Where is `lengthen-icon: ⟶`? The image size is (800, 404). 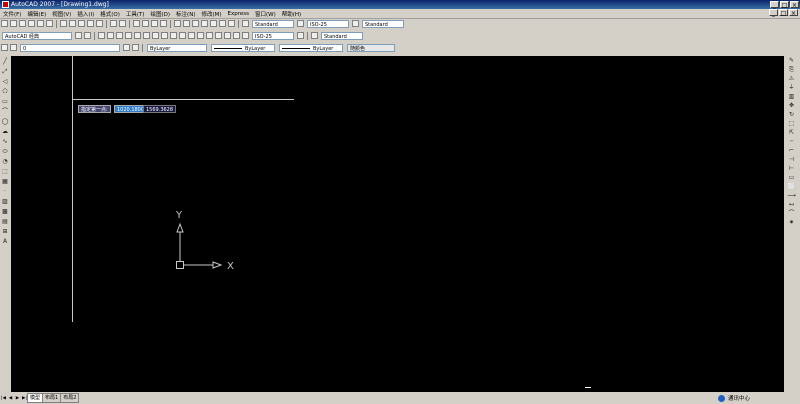 lengthen-icon: ⟶ is located at coordinates (791, 196).